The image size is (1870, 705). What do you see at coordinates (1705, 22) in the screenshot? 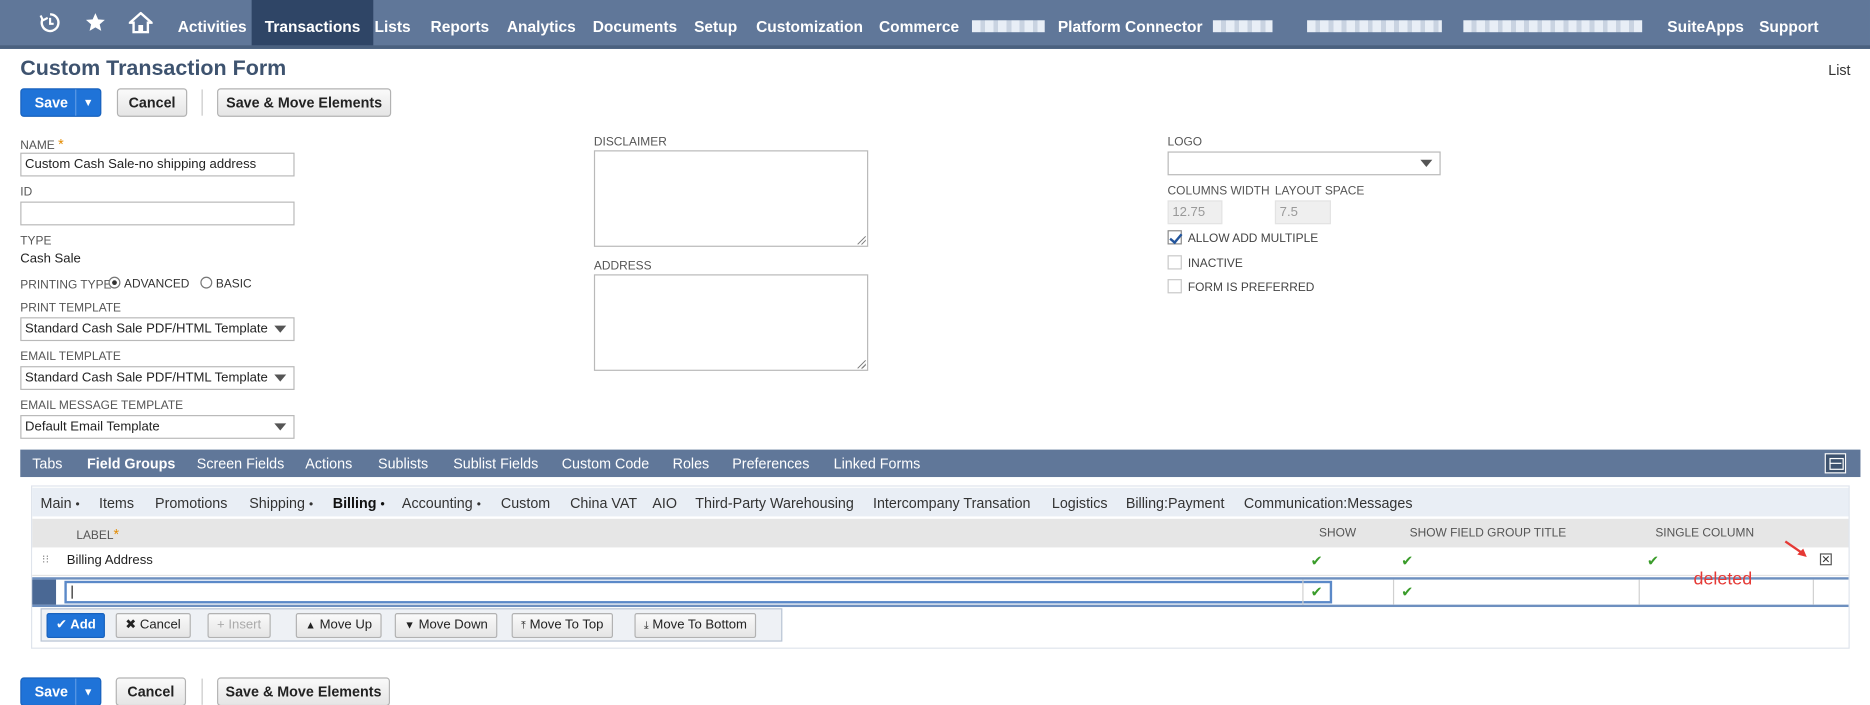
I see `nav-suiteapps: SuiteApps` at bounding box center [1705, 22].